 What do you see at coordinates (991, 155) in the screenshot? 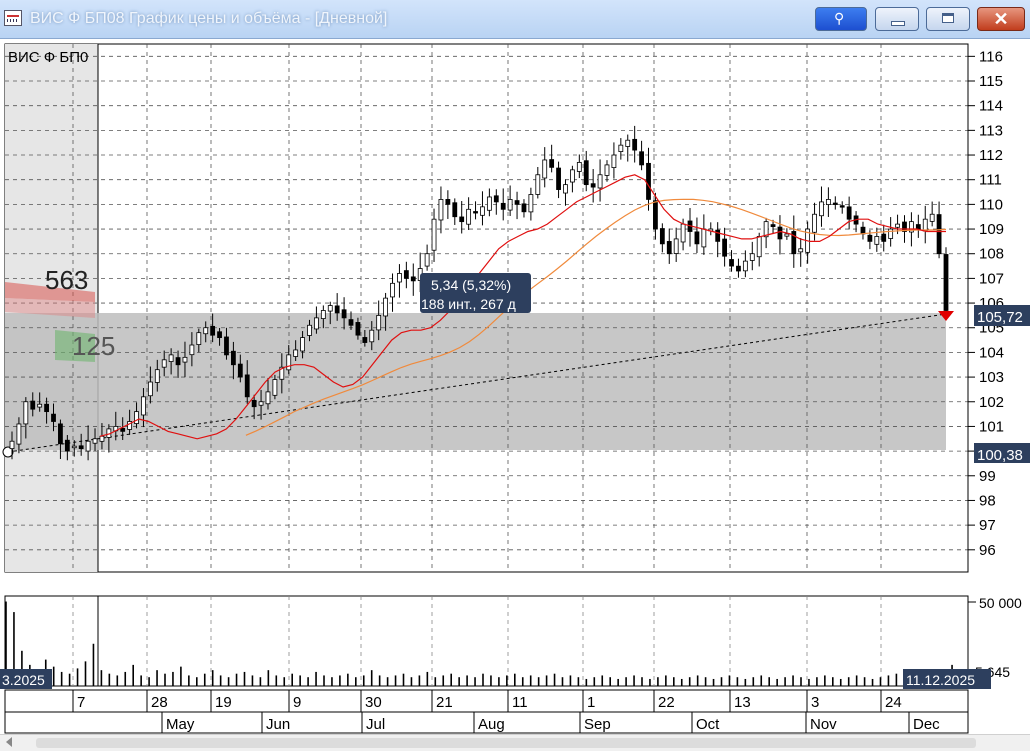
I see `price-axis-label: 112` at bounding box center [991, 155].